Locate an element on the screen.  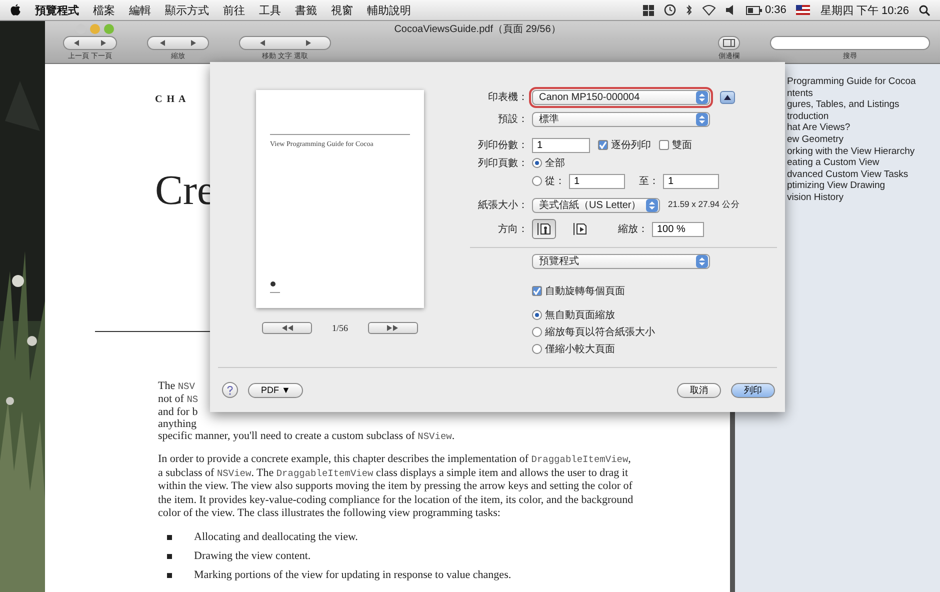
menu-clock: 星期四 下午 10:26 is located at coordinates (864, 10).